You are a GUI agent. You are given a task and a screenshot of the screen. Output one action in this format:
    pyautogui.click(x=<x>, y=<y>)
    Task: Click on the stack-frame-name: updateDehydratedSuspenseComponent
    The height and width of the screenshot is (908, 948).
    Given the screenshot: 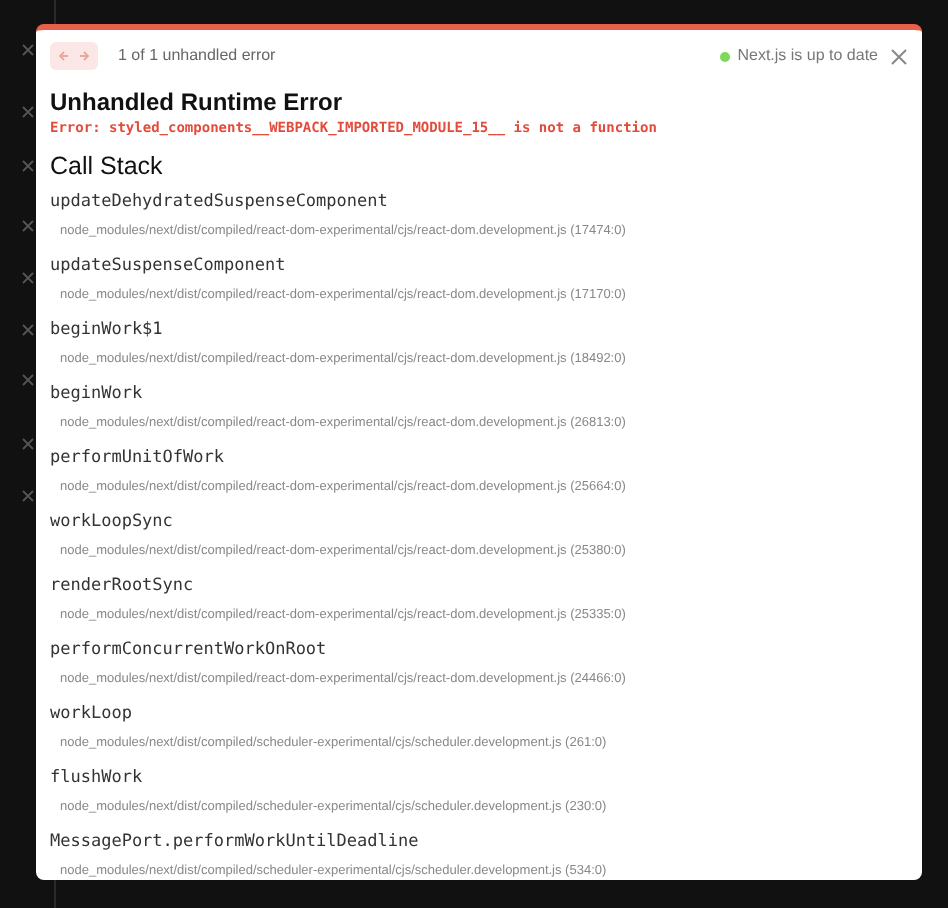 What is the action you would take?
    pyautogui.click(x=220, y=201)
    